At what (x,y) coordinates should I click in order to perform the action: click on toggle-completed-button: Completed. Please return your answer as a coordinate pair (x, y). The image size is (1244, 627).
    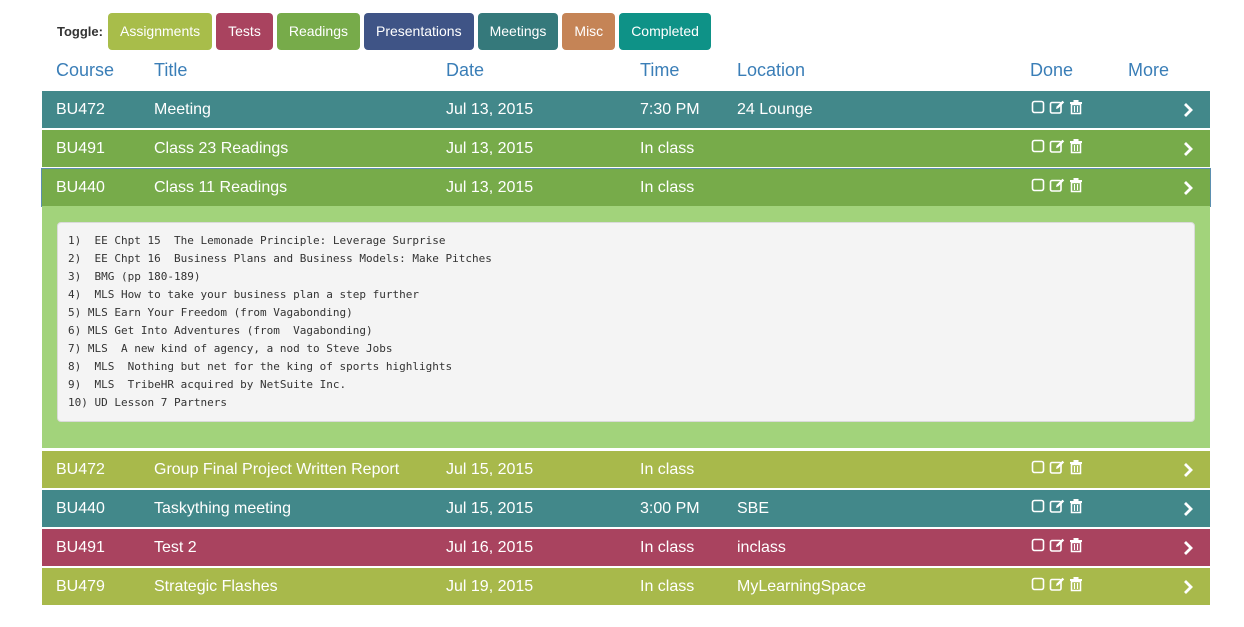
    Looking at the image, I should click on (665, 31).